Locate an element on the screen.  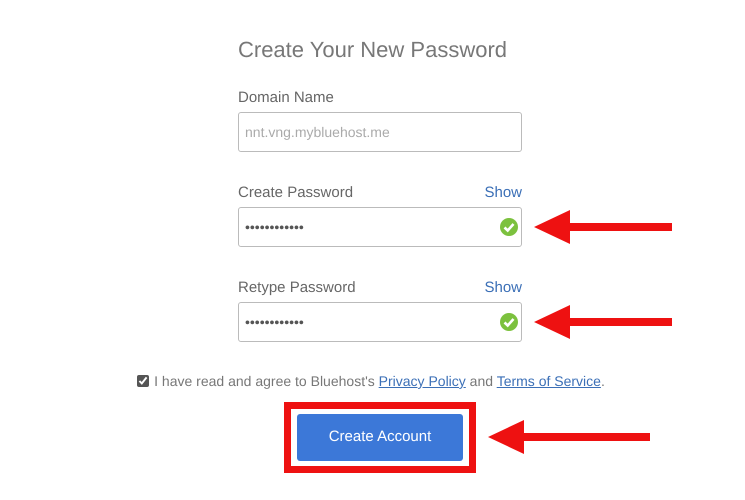
agreement-text: I have read and agree to Bluehost's Privacy Policy and Terms of Service. is located at coordinates (379, 381).